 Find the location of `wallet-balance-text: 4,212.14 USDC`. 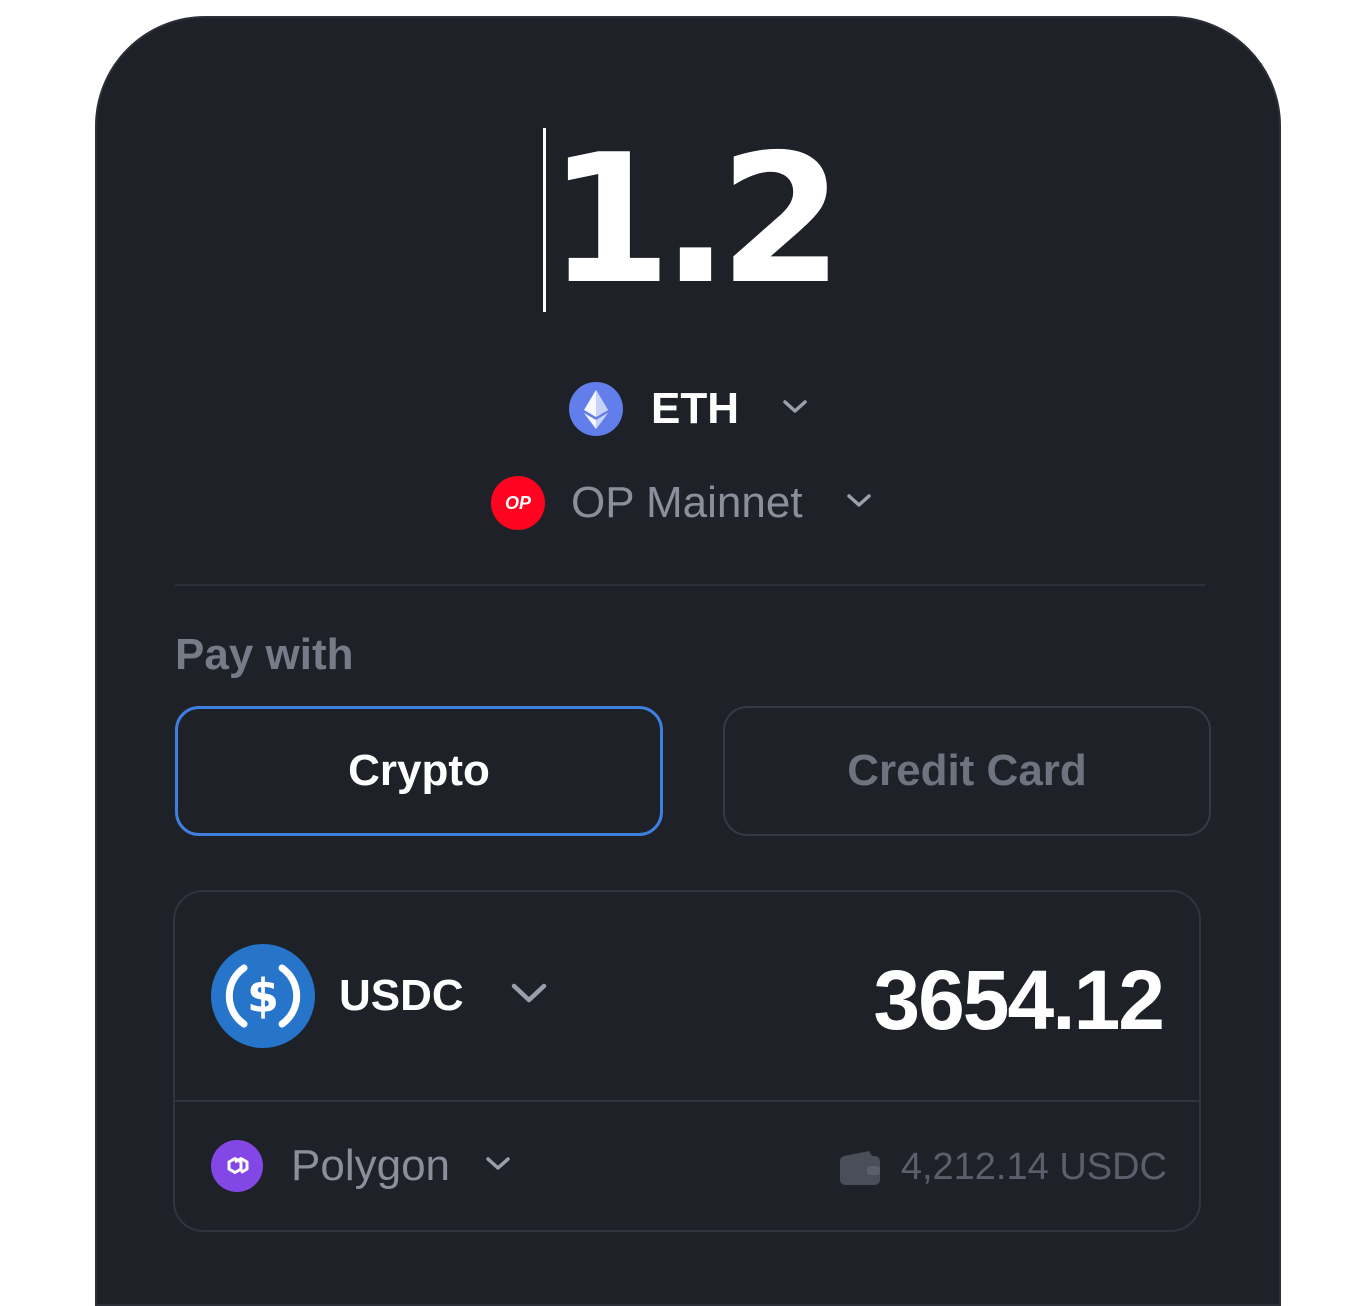

wallet-balance-text: 4,212.14 USDC is located at coordinates (1033, 1167).